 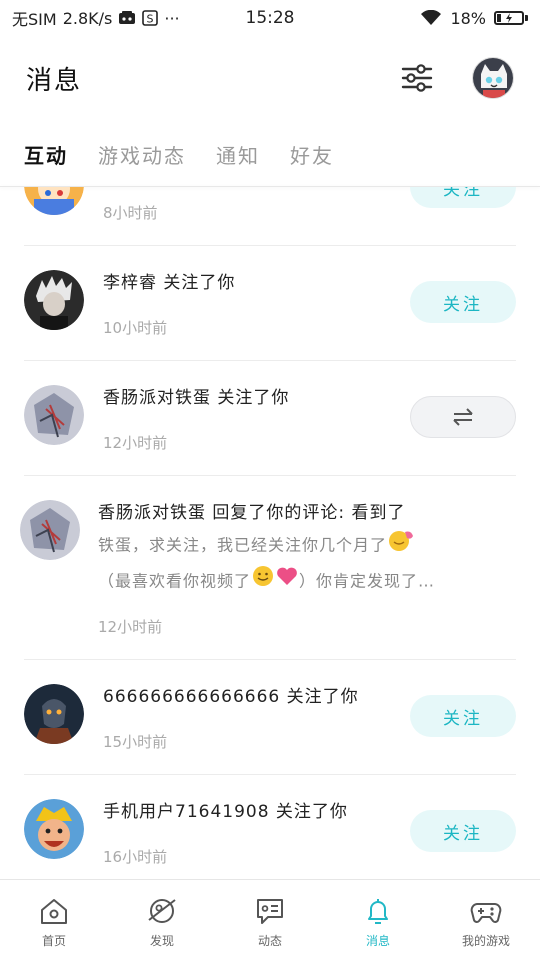 I want to click on more-notifications: ···, so click(x=172, y=18).